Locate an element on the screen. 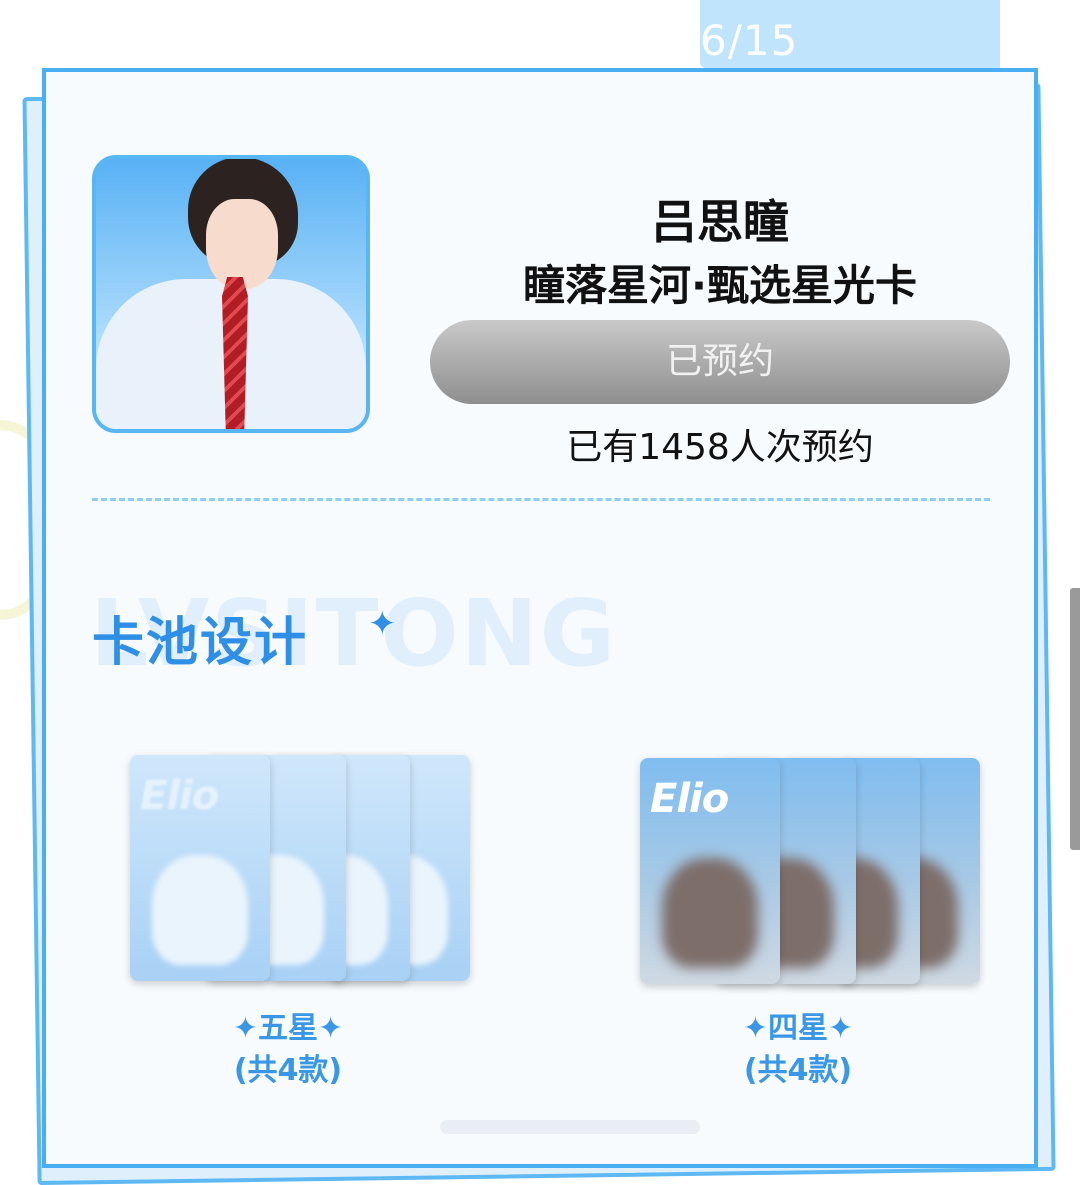  reserved-button: 已预约 is located at coordinates (720, 362).